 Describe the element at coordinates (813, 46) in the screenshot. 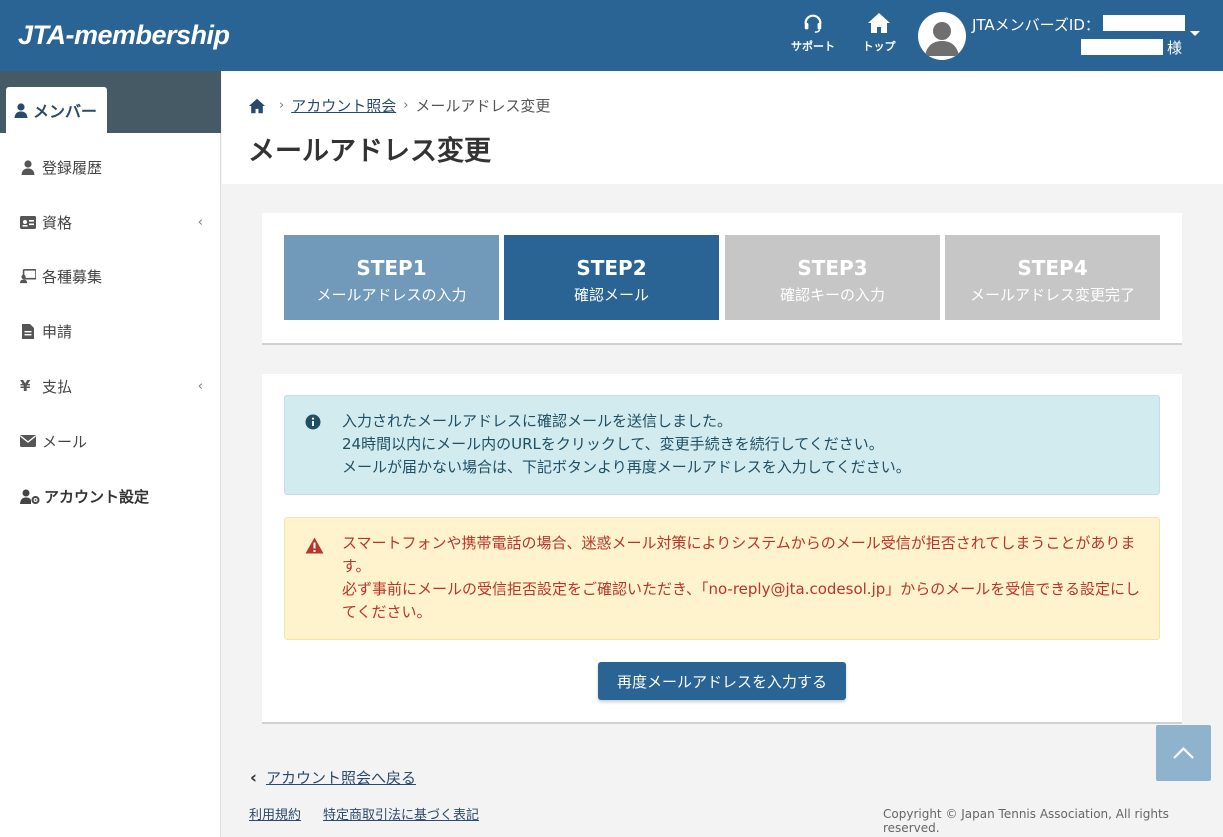

I see `support-label: サポート` at that location.